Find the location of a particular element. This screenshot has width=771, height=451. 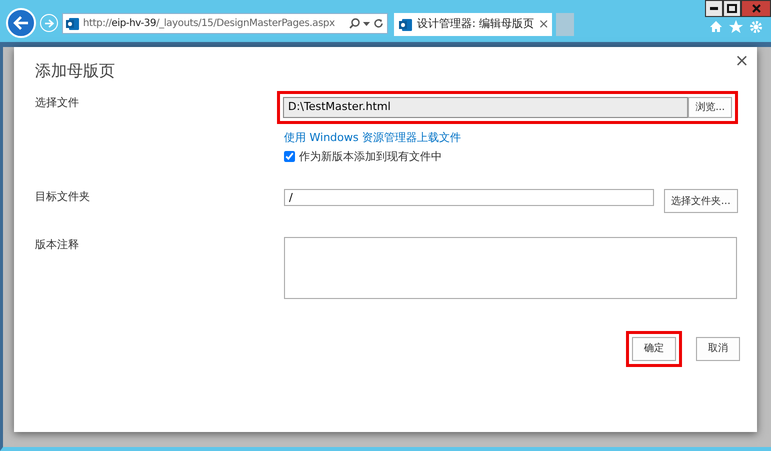

maximize-button is located at coordinates (732, 8).